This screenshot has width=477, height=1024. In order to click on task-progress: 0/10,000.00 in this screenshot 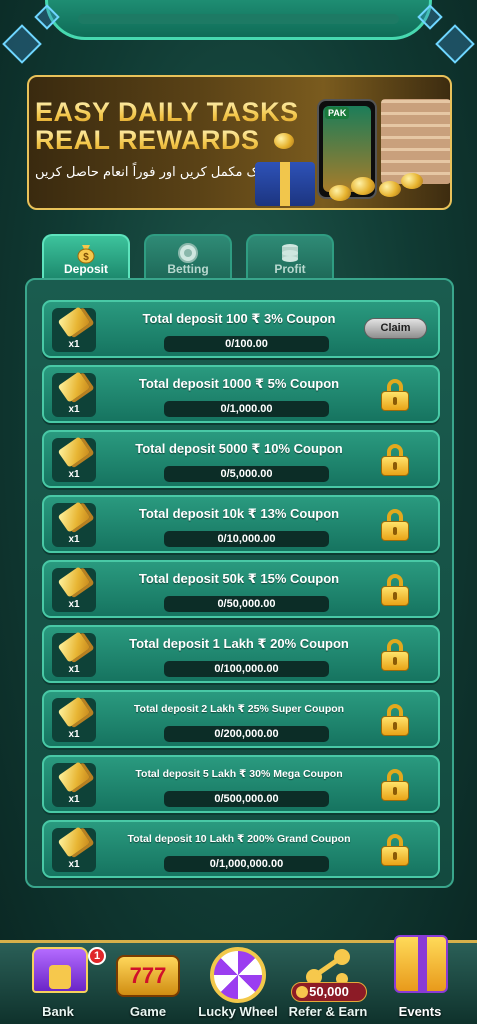, I will do `click(246, 539)`.